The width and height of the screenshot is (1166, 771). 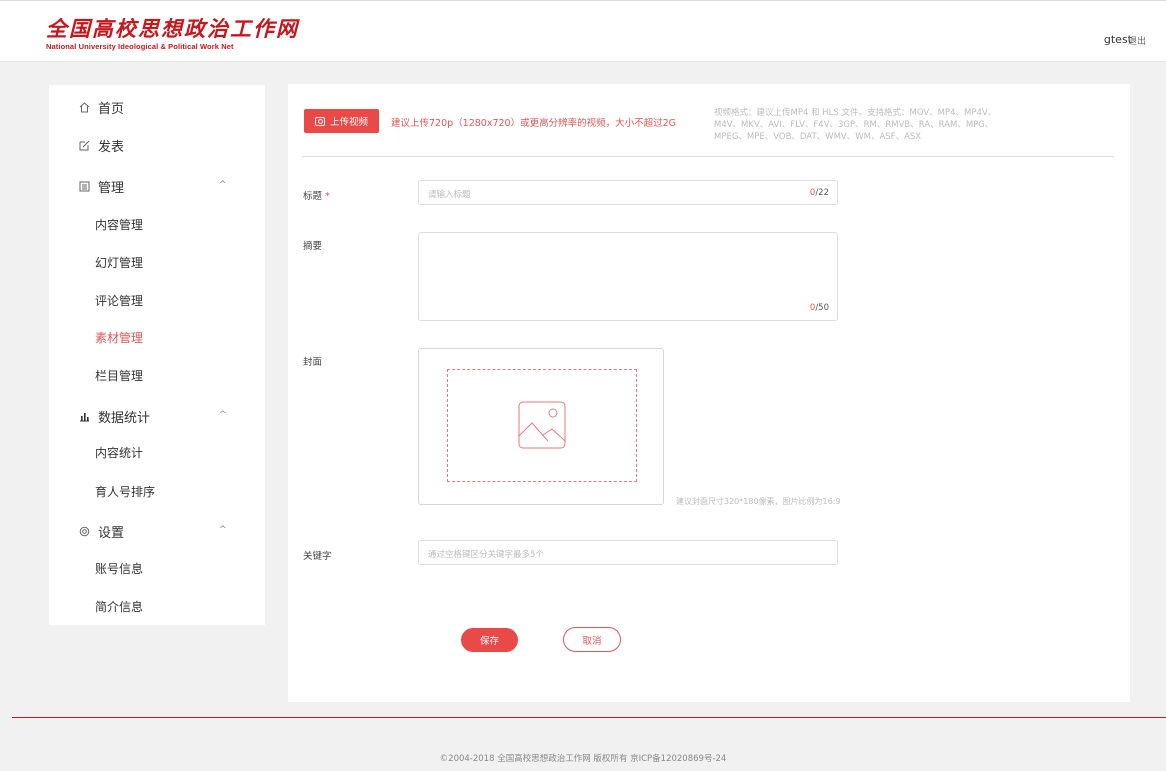 What do you see at coordinates (111, 188) in the screenshot?
I see `sidebar-item-label: 管理` at bounding box center [111, 188].